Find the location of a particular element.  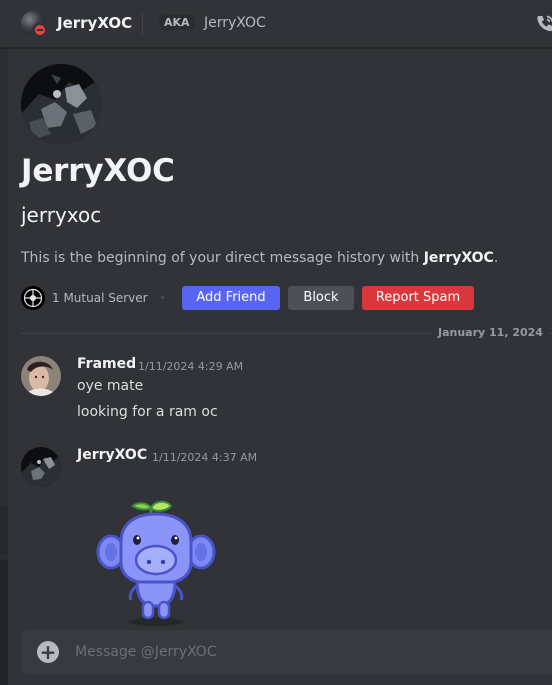

message-author: Framed is located at coordinates (106, 364).